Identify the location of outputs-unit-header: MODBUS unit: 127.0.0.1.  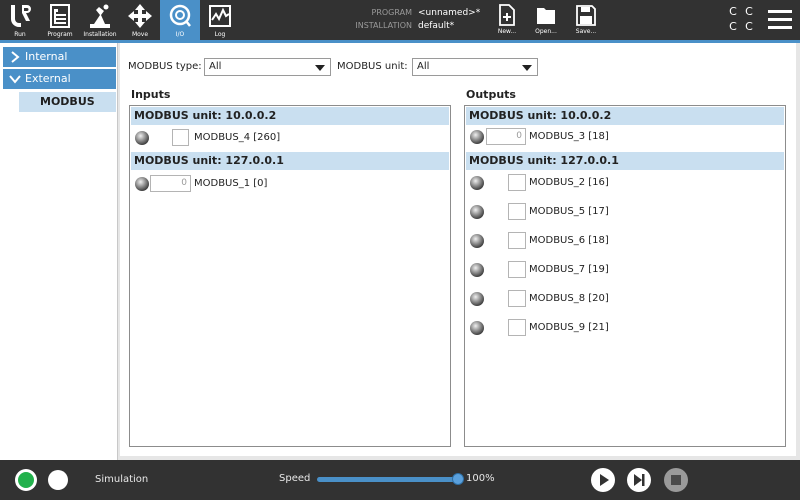
(625, 161).